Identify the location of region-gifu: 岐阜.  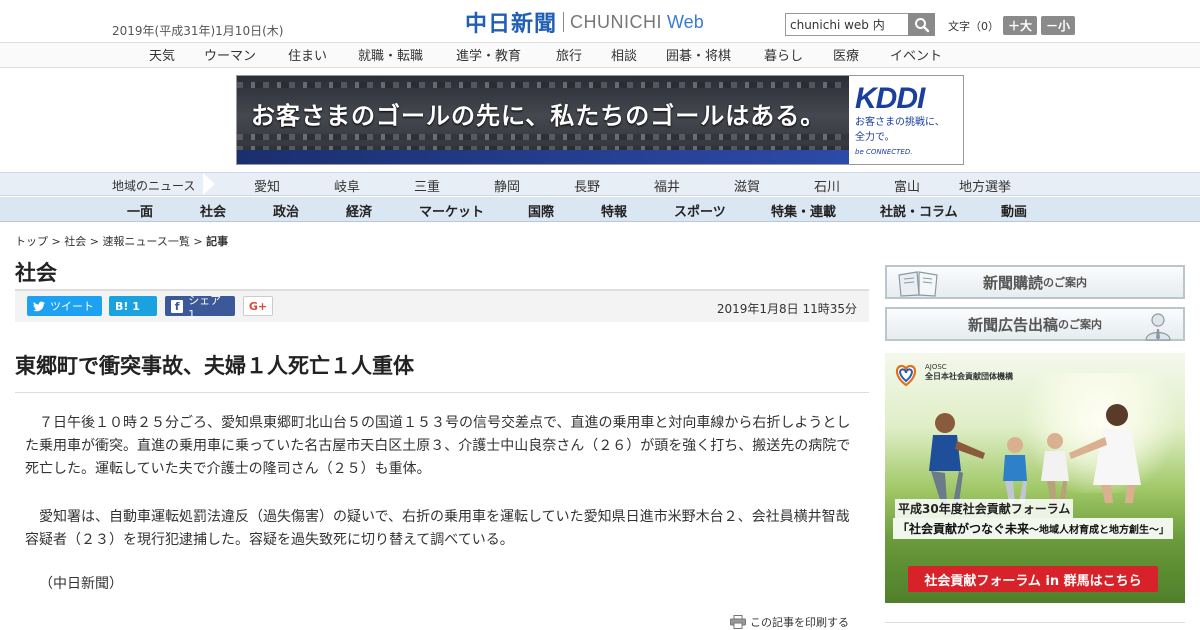
(347, 185).